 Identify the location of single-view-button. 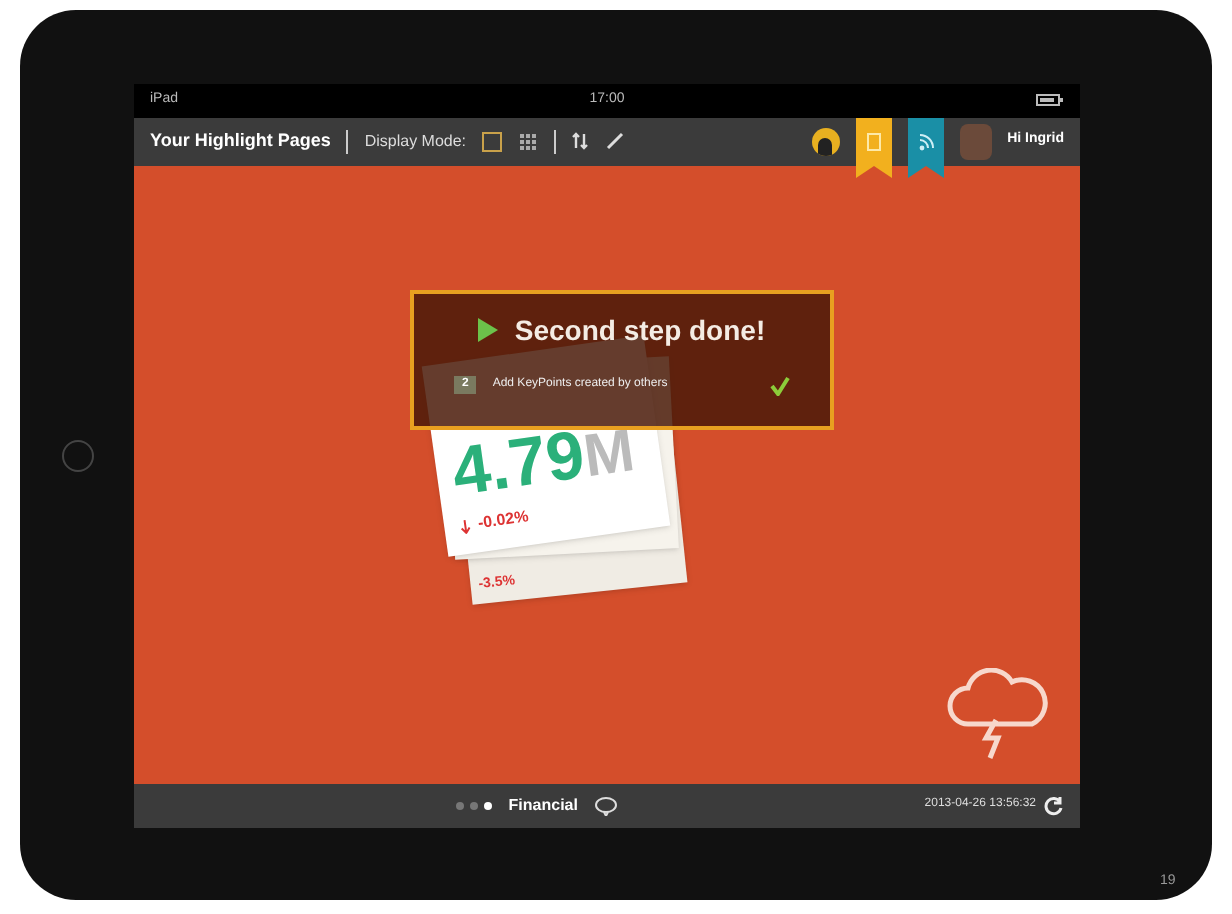
(492, 141).